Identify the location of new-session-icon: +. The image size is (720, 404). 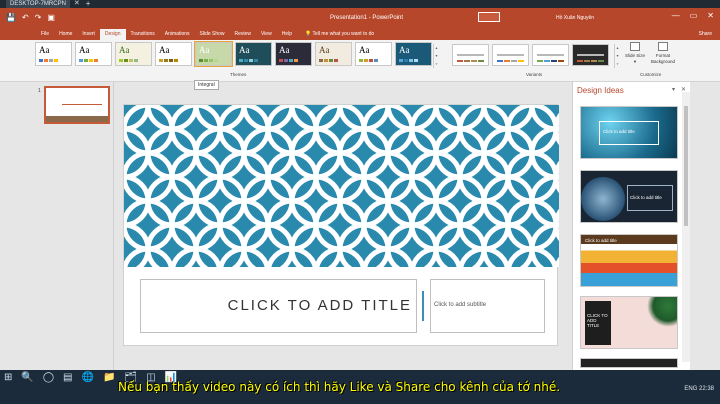
(88, 4).